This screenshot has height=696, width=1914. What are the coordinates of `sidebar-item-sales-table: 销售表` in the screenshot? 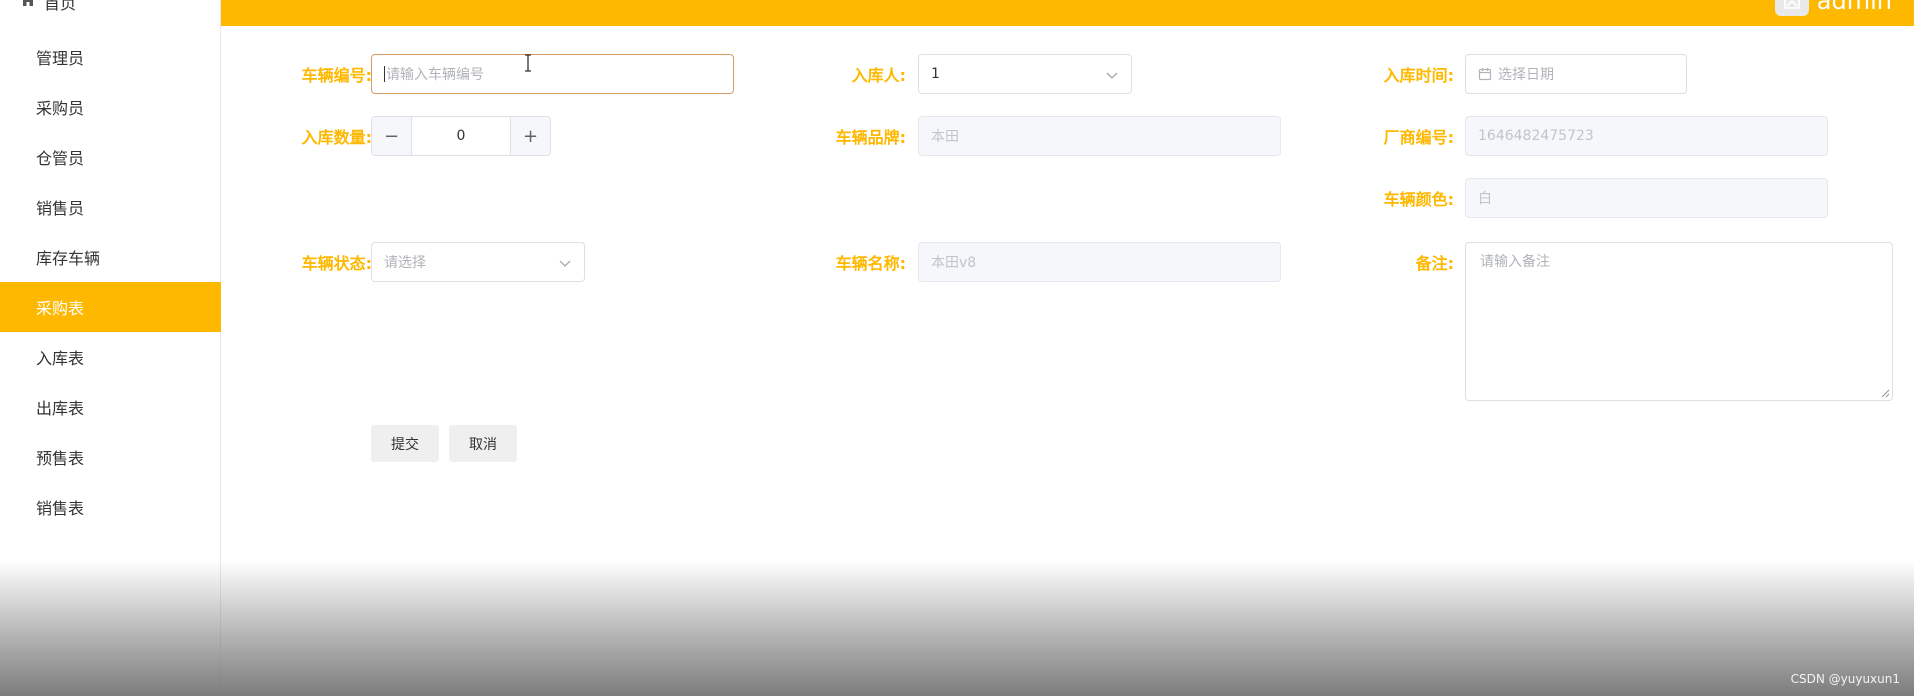 It's located at (110, 507).